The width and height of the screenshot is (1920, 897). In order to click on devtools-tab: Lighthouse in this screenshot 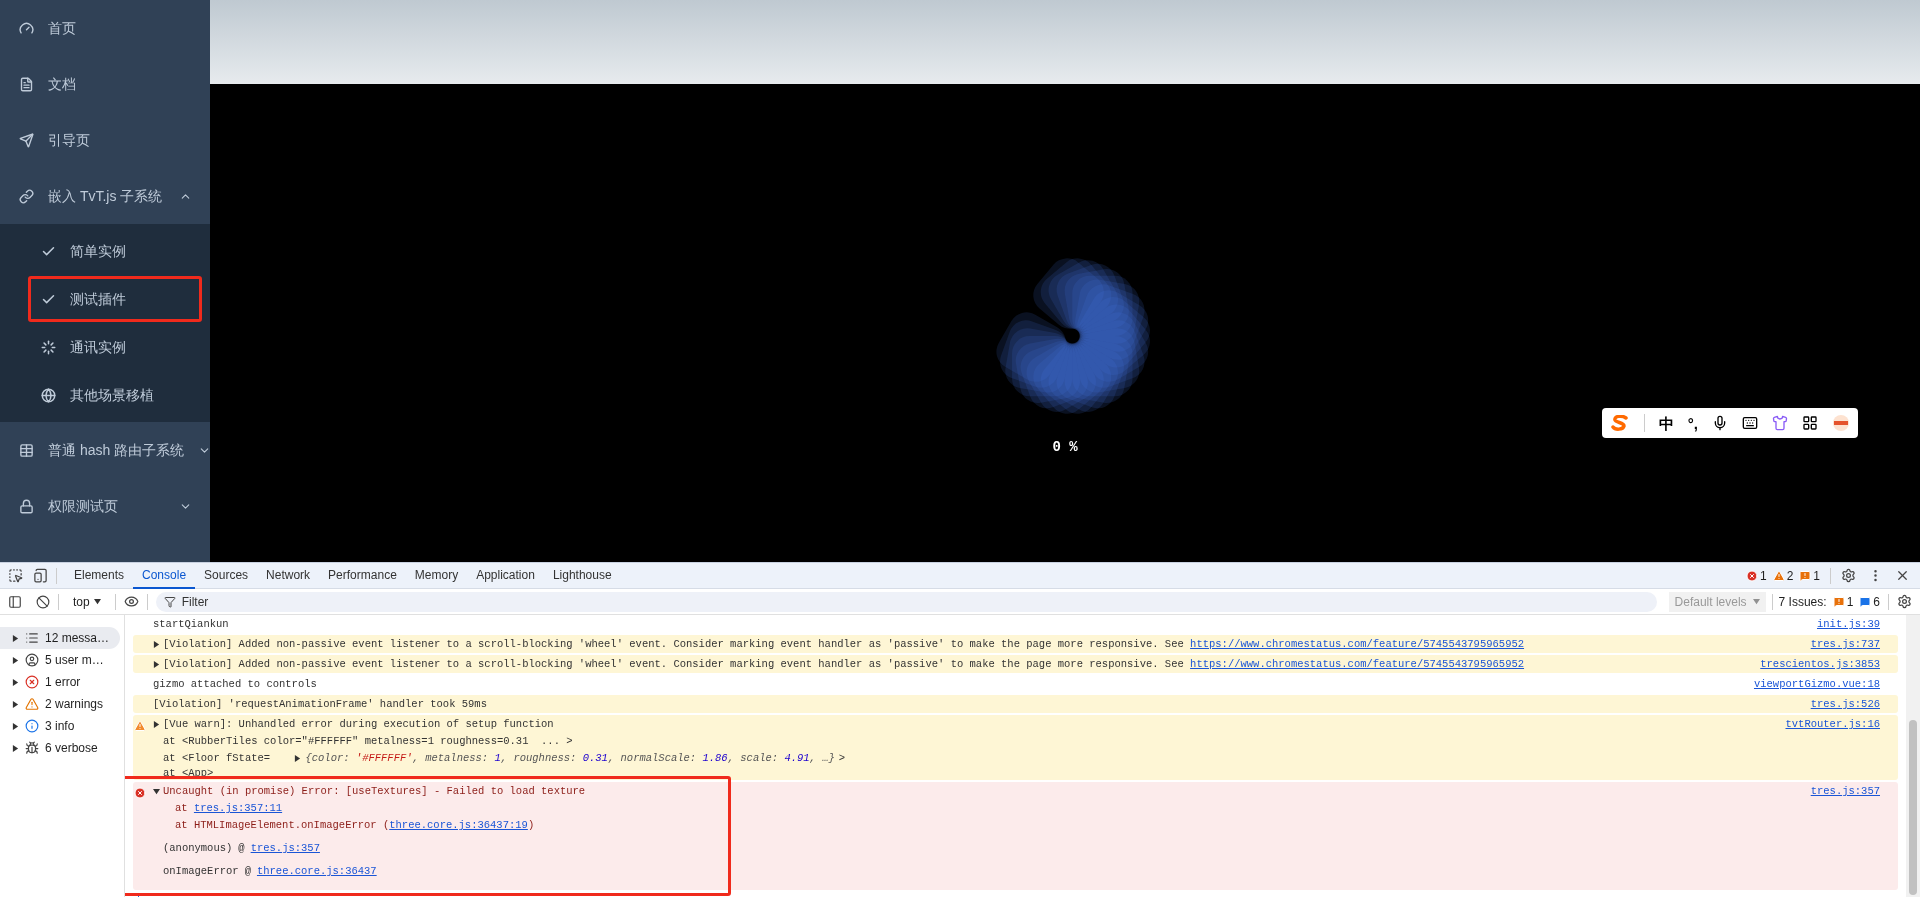, I will do `click(582, 575)`.